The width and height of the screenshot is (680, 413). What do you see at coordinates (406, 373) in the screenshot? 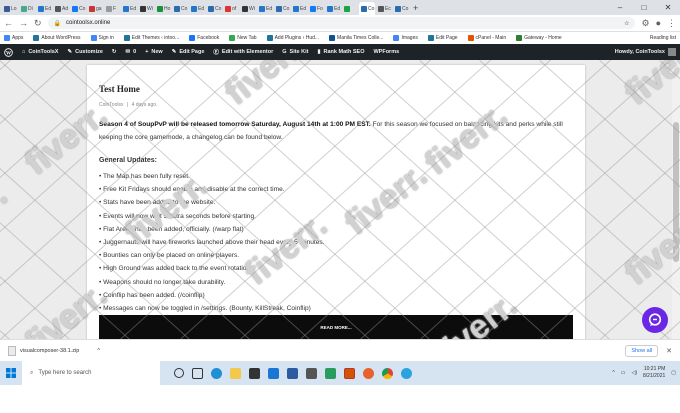
I see `telegram-icon` at bounding box center [406, 373].